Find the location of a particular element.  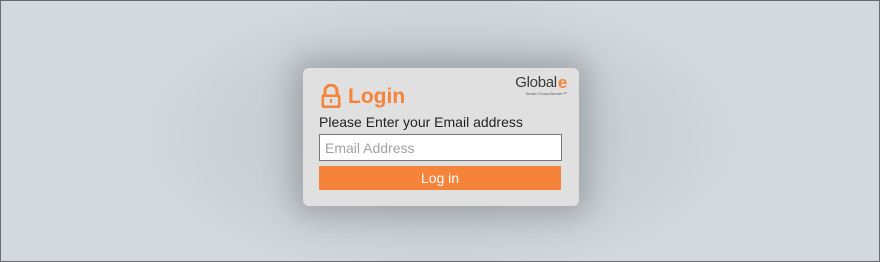

lock-icon is located at coordinates (331, 96).